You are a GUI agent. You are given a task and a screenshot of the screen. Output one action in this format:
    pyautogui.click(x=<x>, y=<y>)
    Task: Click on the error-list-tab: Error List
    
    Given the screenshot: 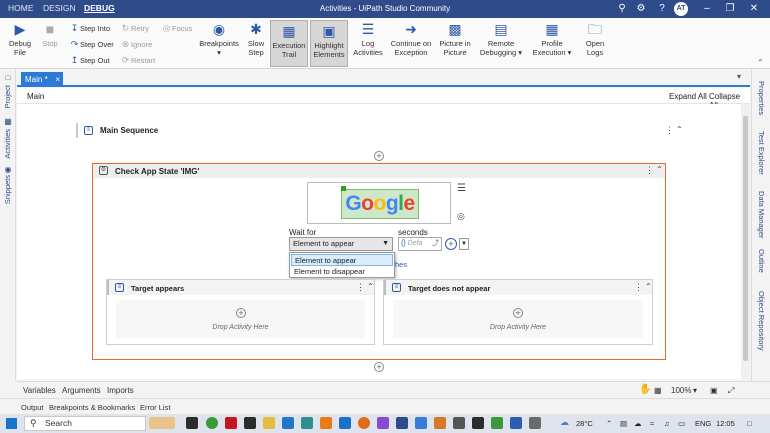 What is the action you would take?
    pyautogui.click(x=155, y=407)
    